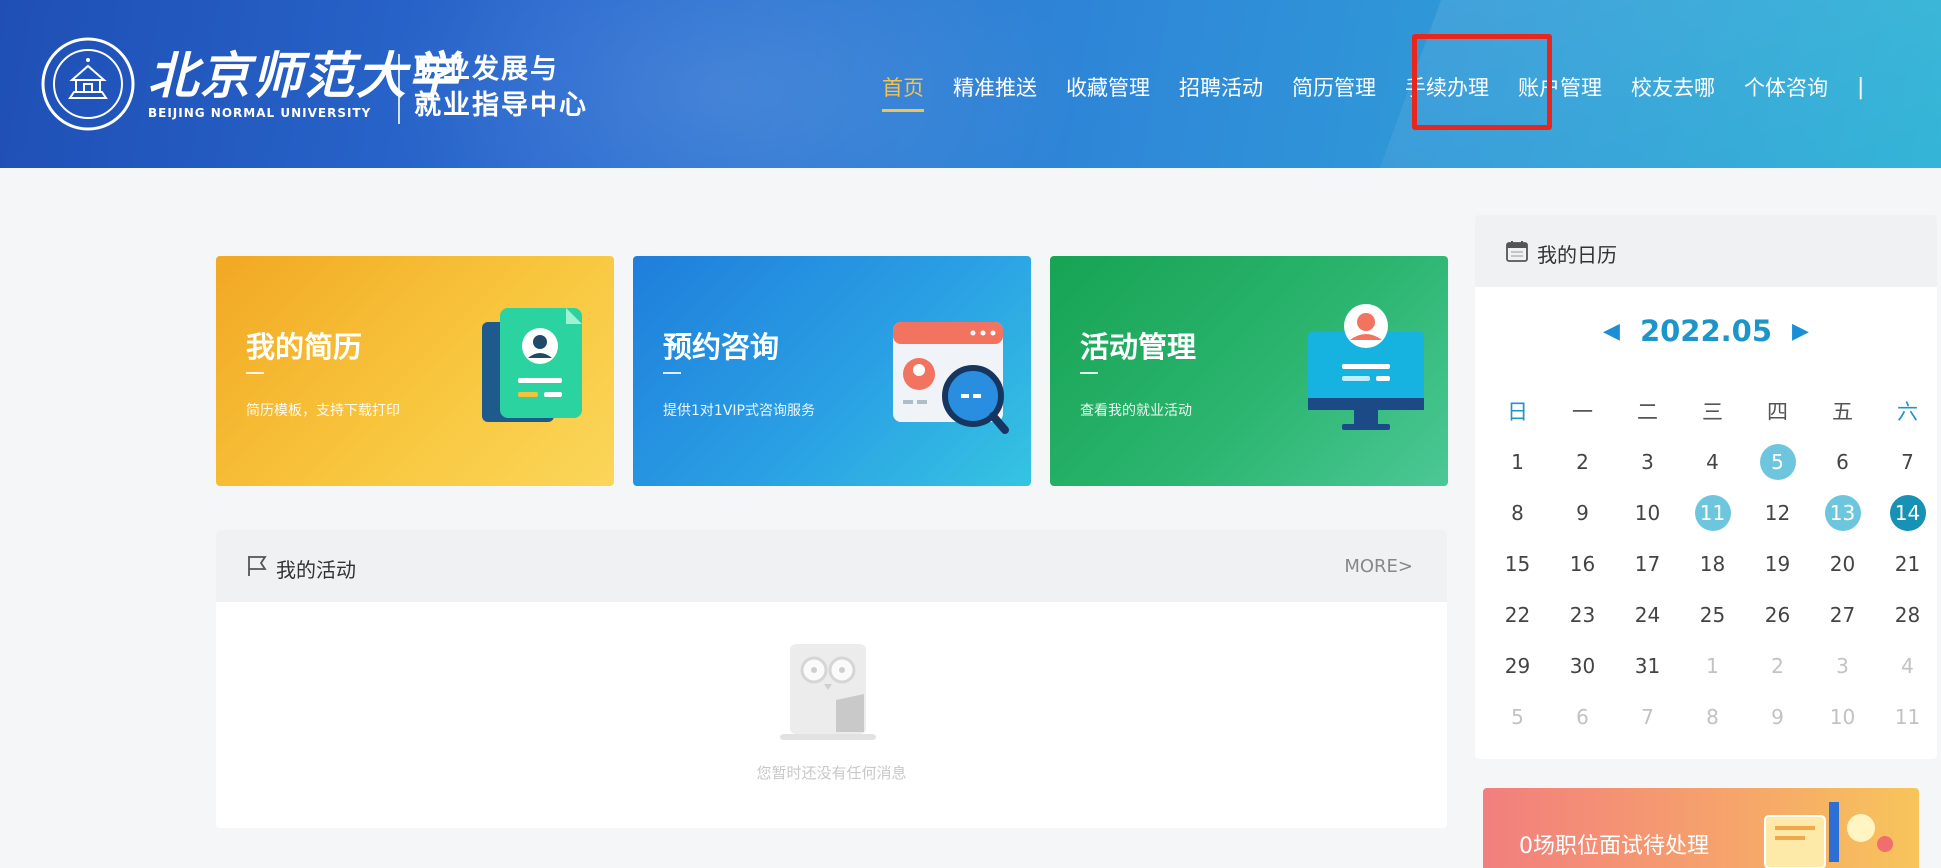  I want to click on card-my-resume: 我的简历 简历模板，支持下载打印, so click(415, 371).